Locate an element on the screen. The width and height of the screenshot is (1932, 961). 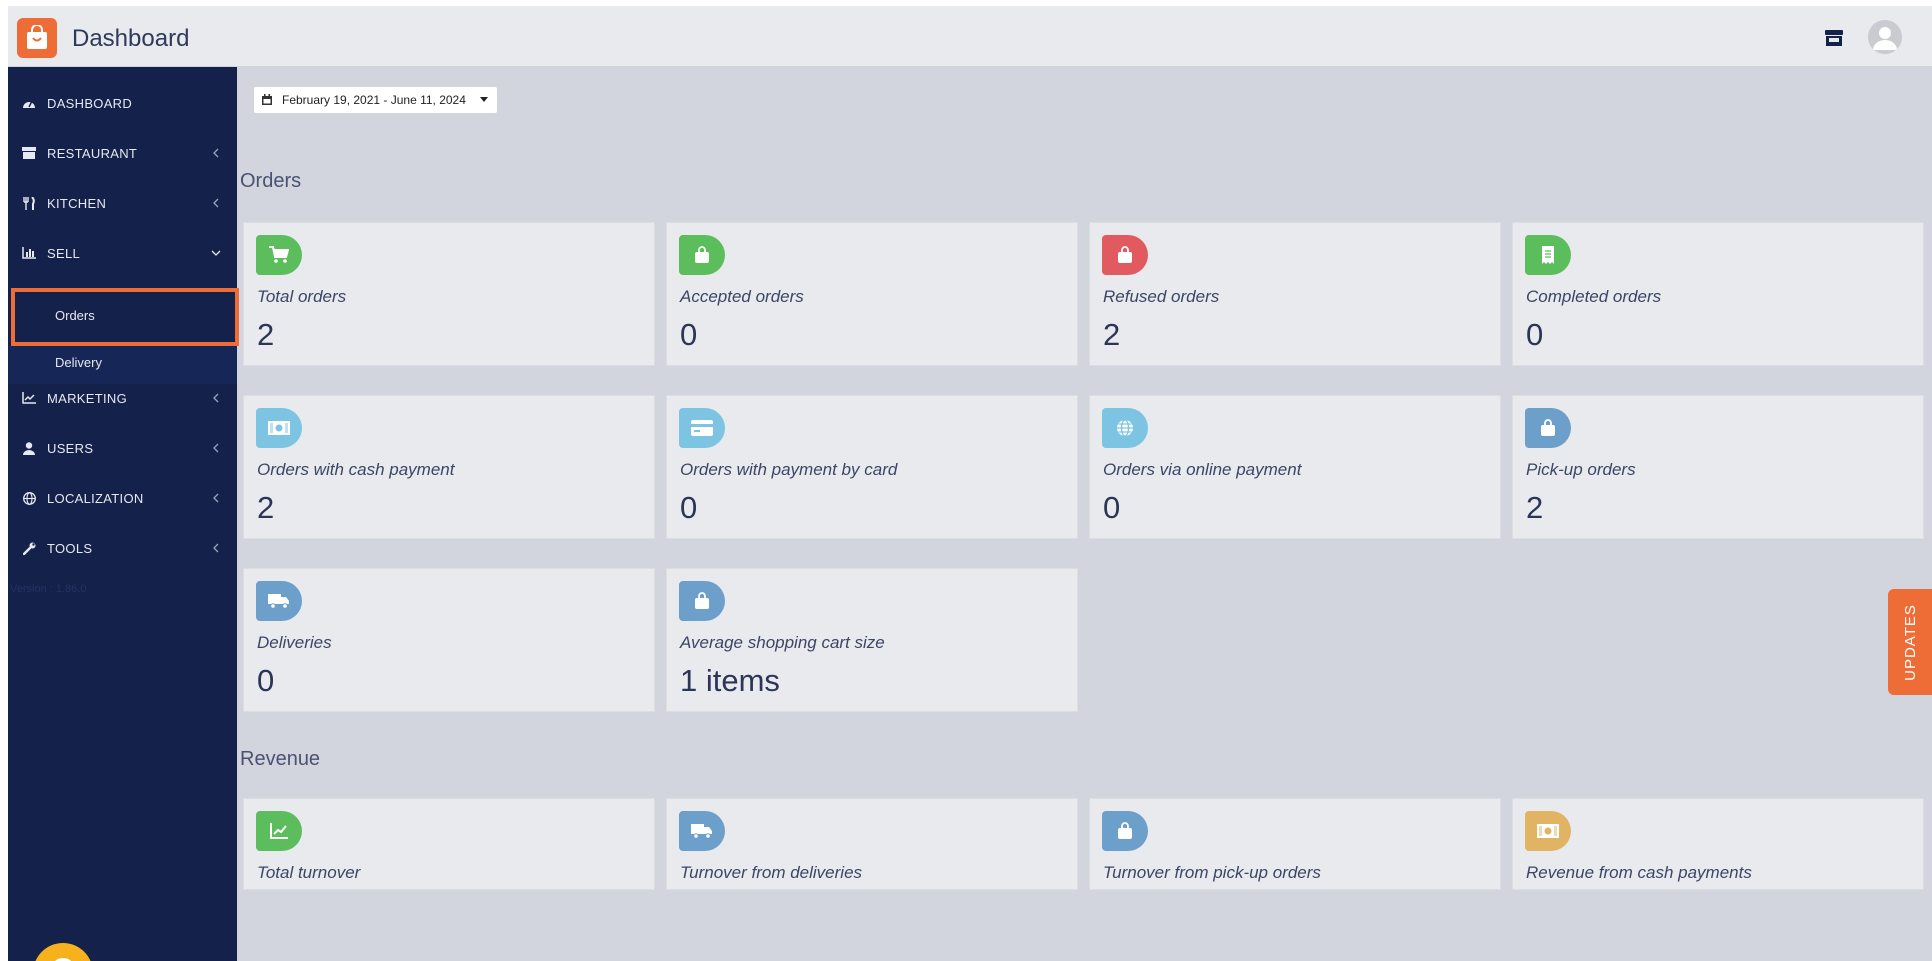
sidebar-subitem-label: Orders is located at coordinates (75, 315).